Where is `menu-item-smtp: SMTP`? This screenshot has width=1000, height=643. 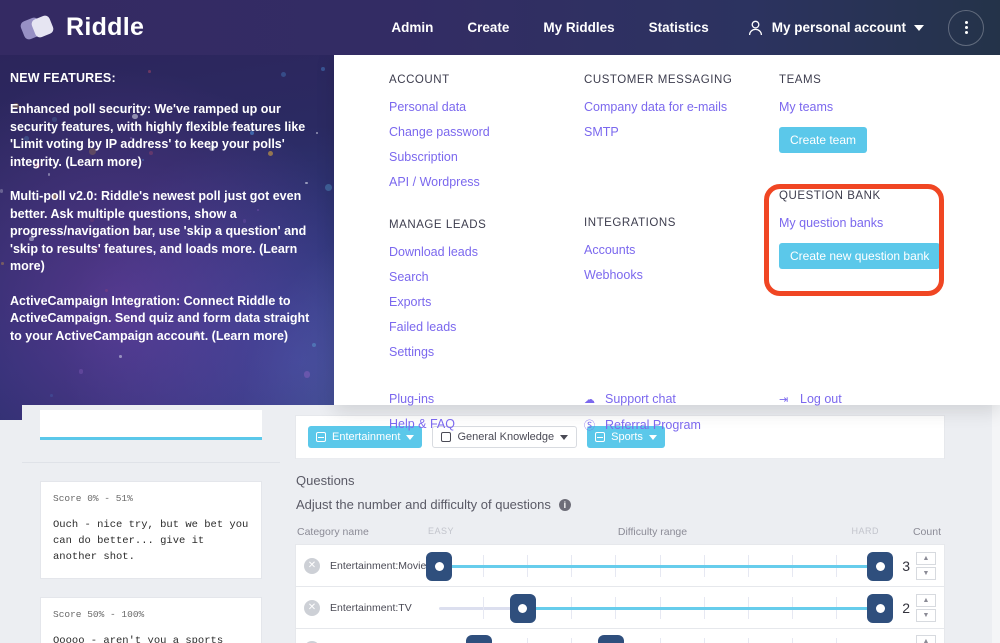
menu-item-smtp: SMTP is located at coordinates (676, 132).